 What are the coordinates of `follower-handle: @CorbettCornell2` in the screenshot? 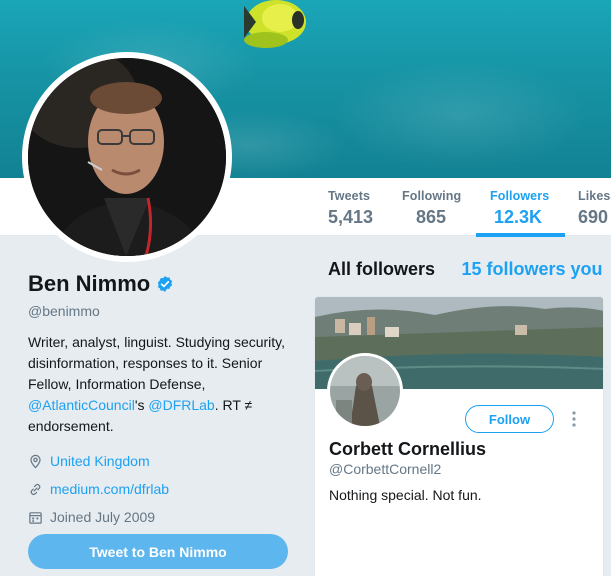 It's located at (385, 469).